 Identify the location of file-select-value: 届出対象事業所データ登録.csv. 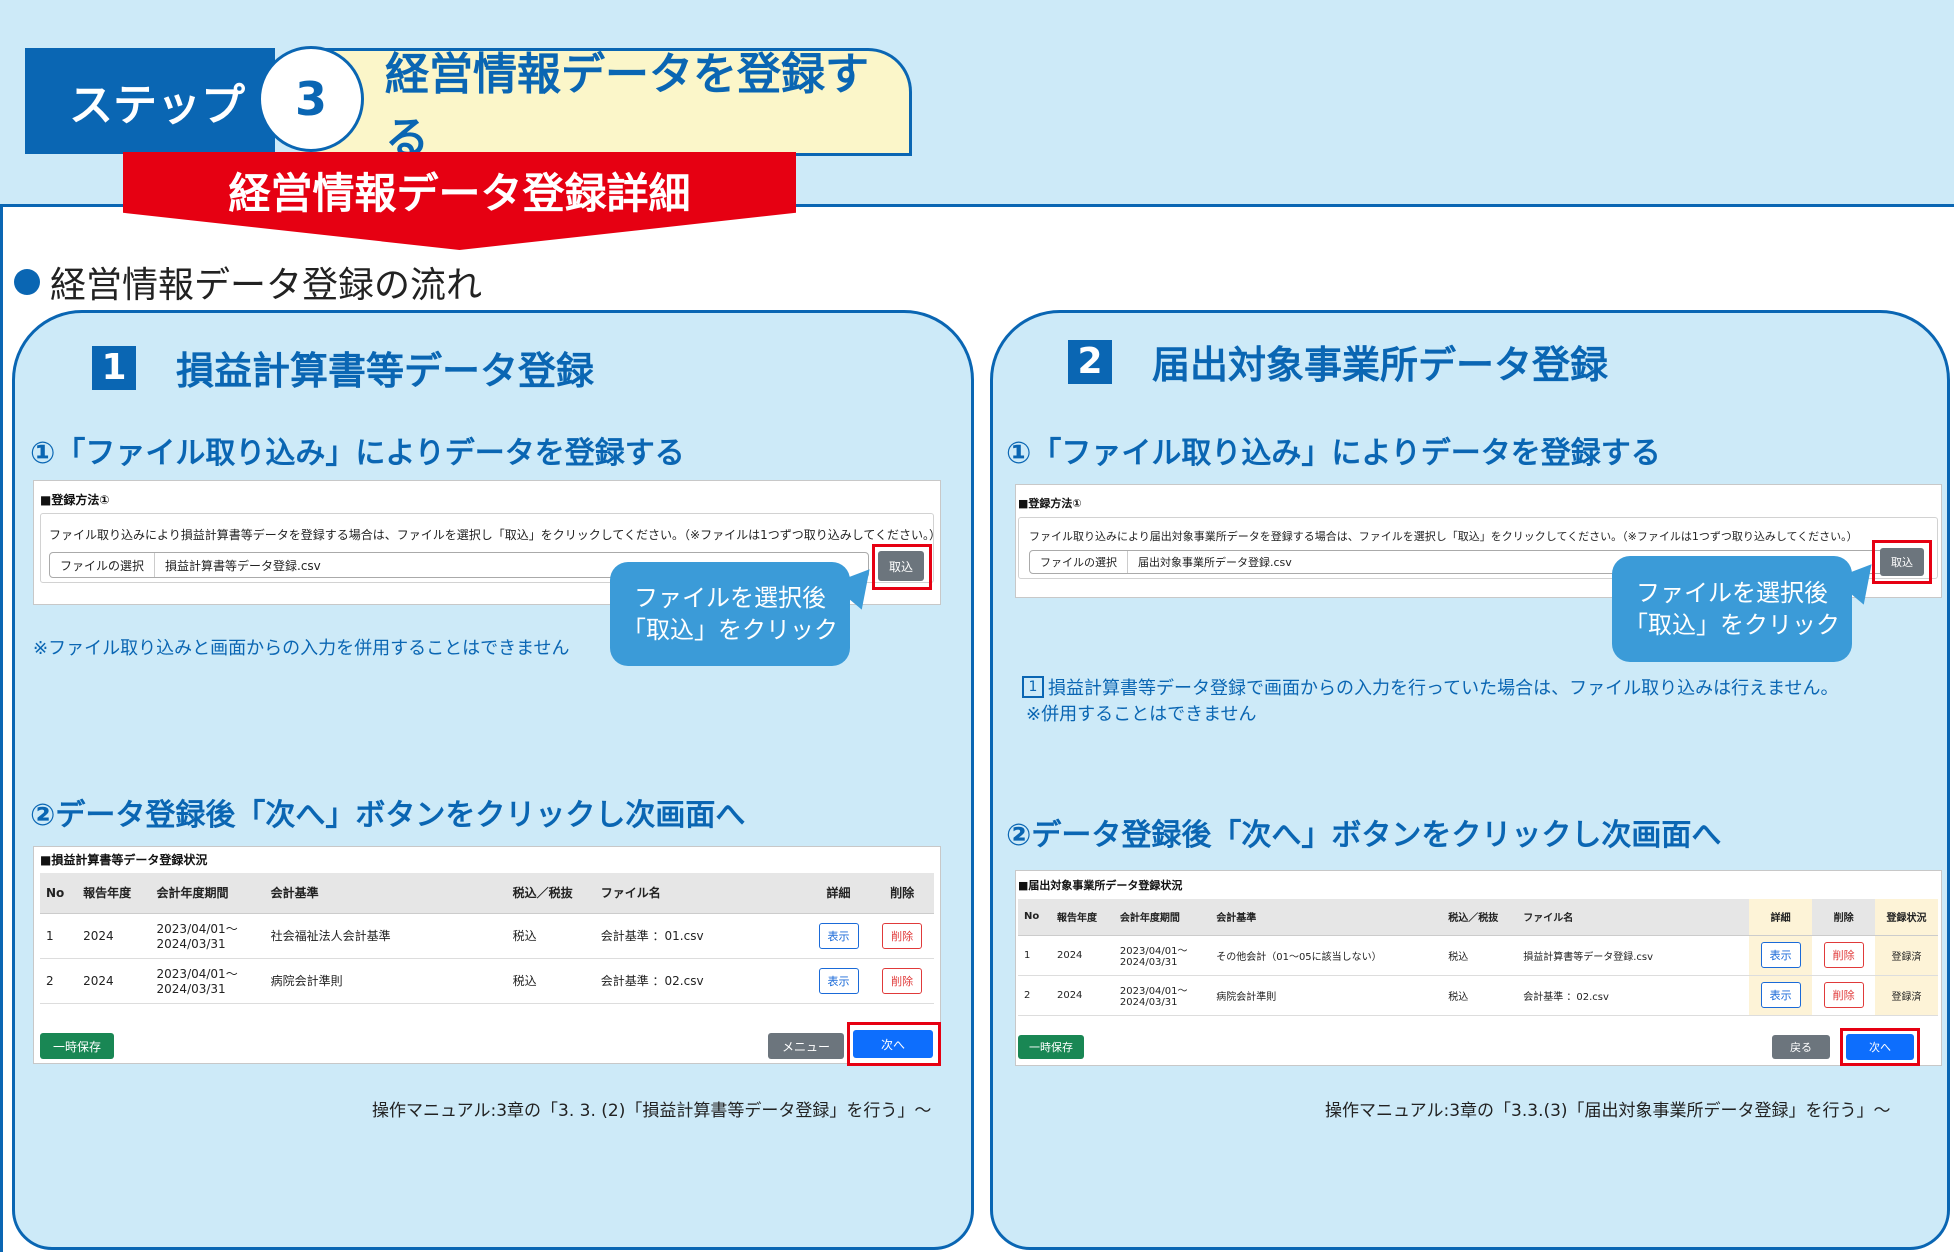
(1215, 562).